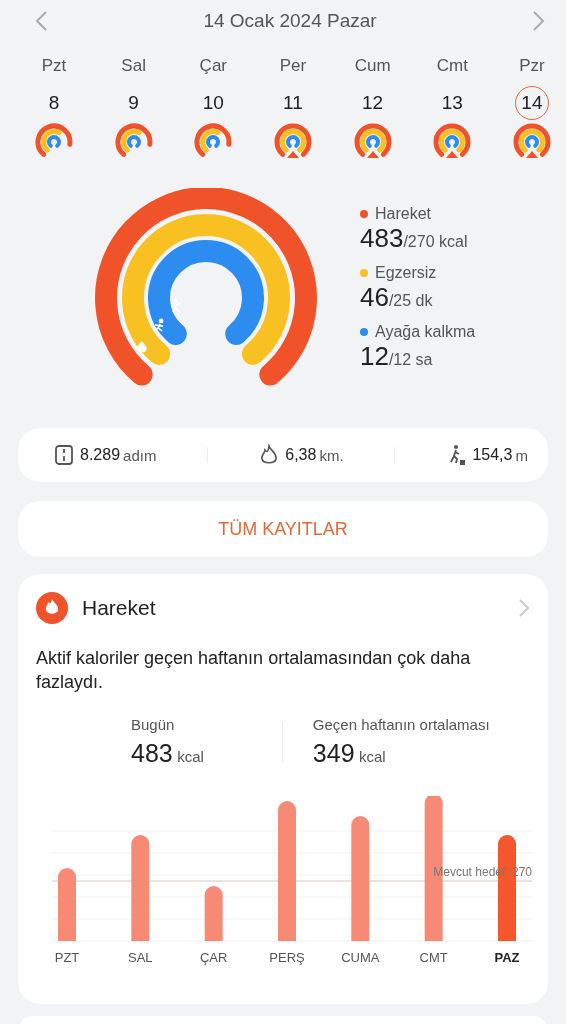  I want to click on ring-goal: /12 sa, so click(410, 359).